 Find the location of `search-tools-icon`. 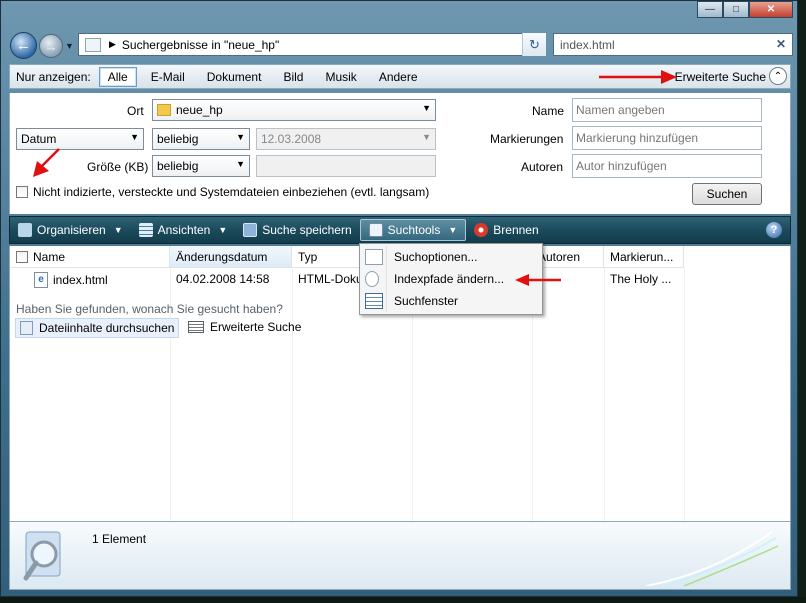

search-tools-icon is located at coordinates (375, 230).